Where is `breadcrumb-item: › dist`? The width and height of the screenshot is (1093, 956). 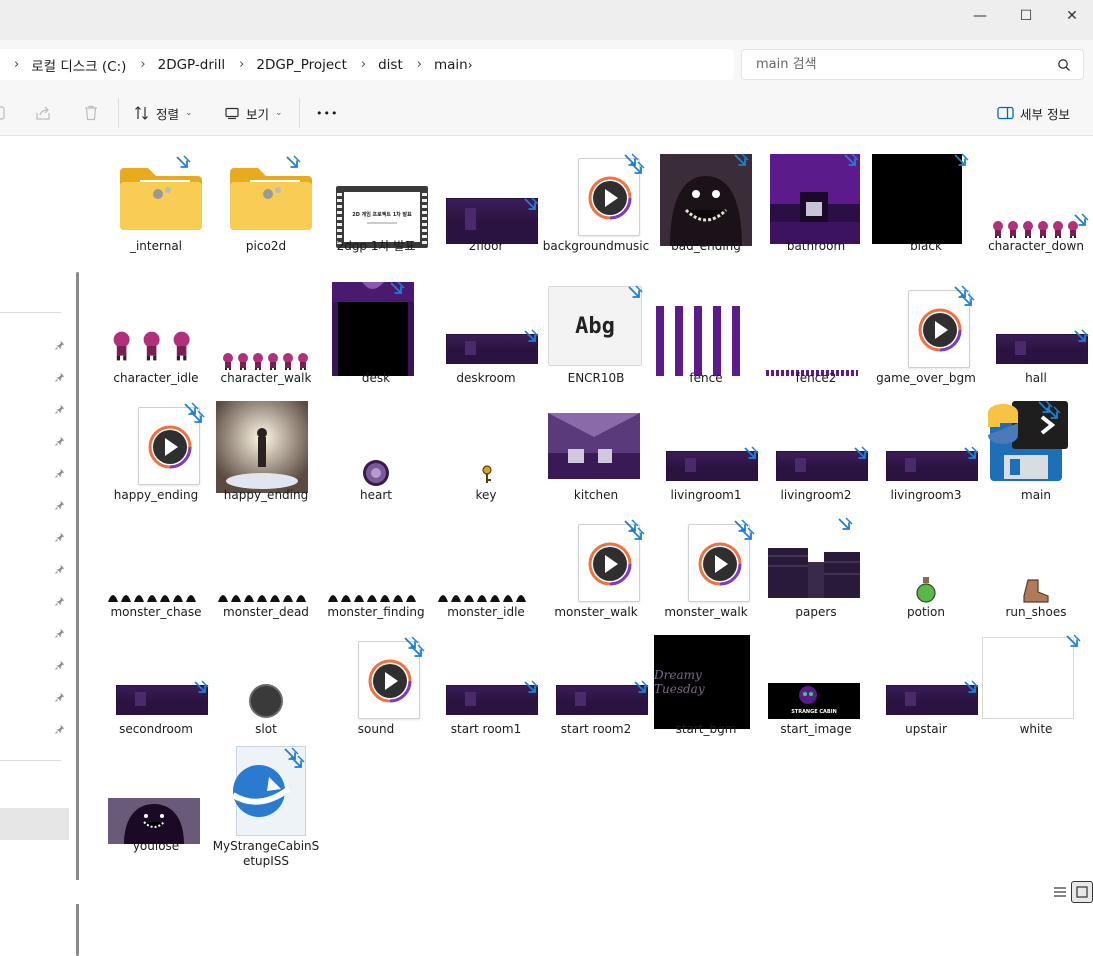
breadcrumb-item: › dist is located at coordinates (375, 65).